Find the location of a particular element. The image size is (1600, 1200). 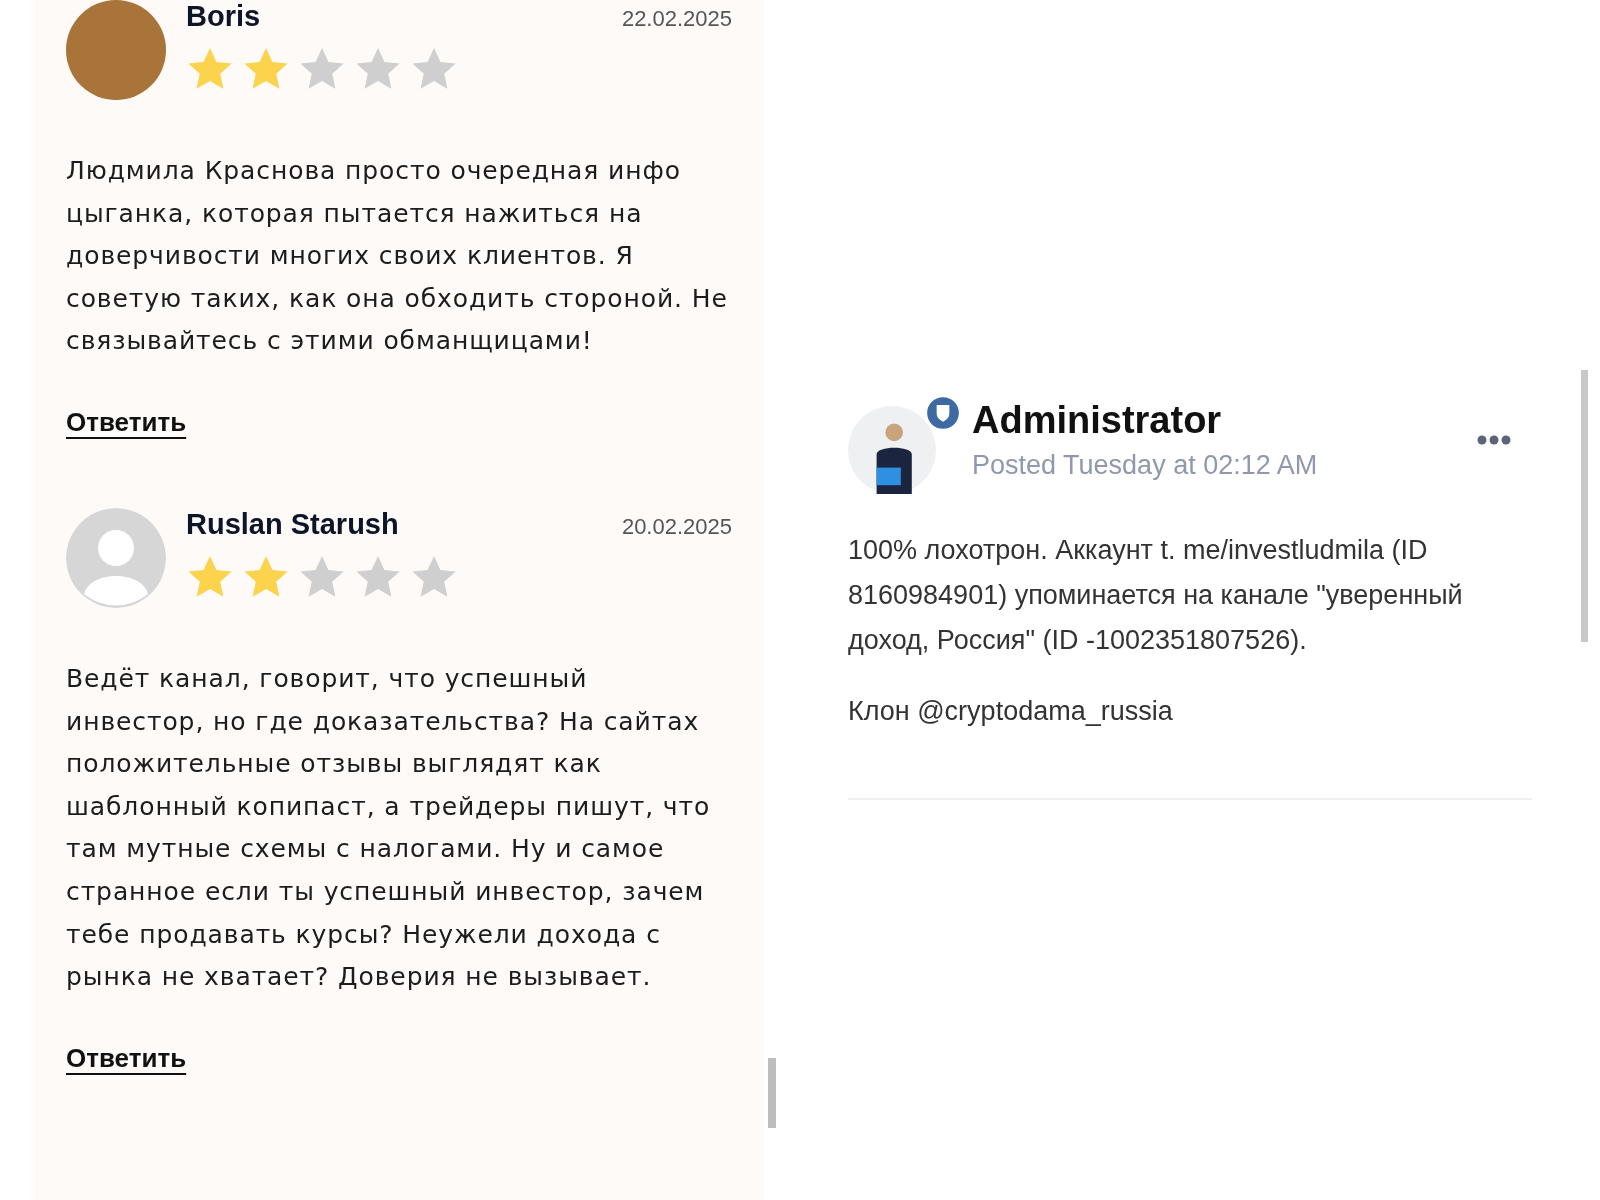

author-name: Ruslan Starush is located at coordinates (292, 524).